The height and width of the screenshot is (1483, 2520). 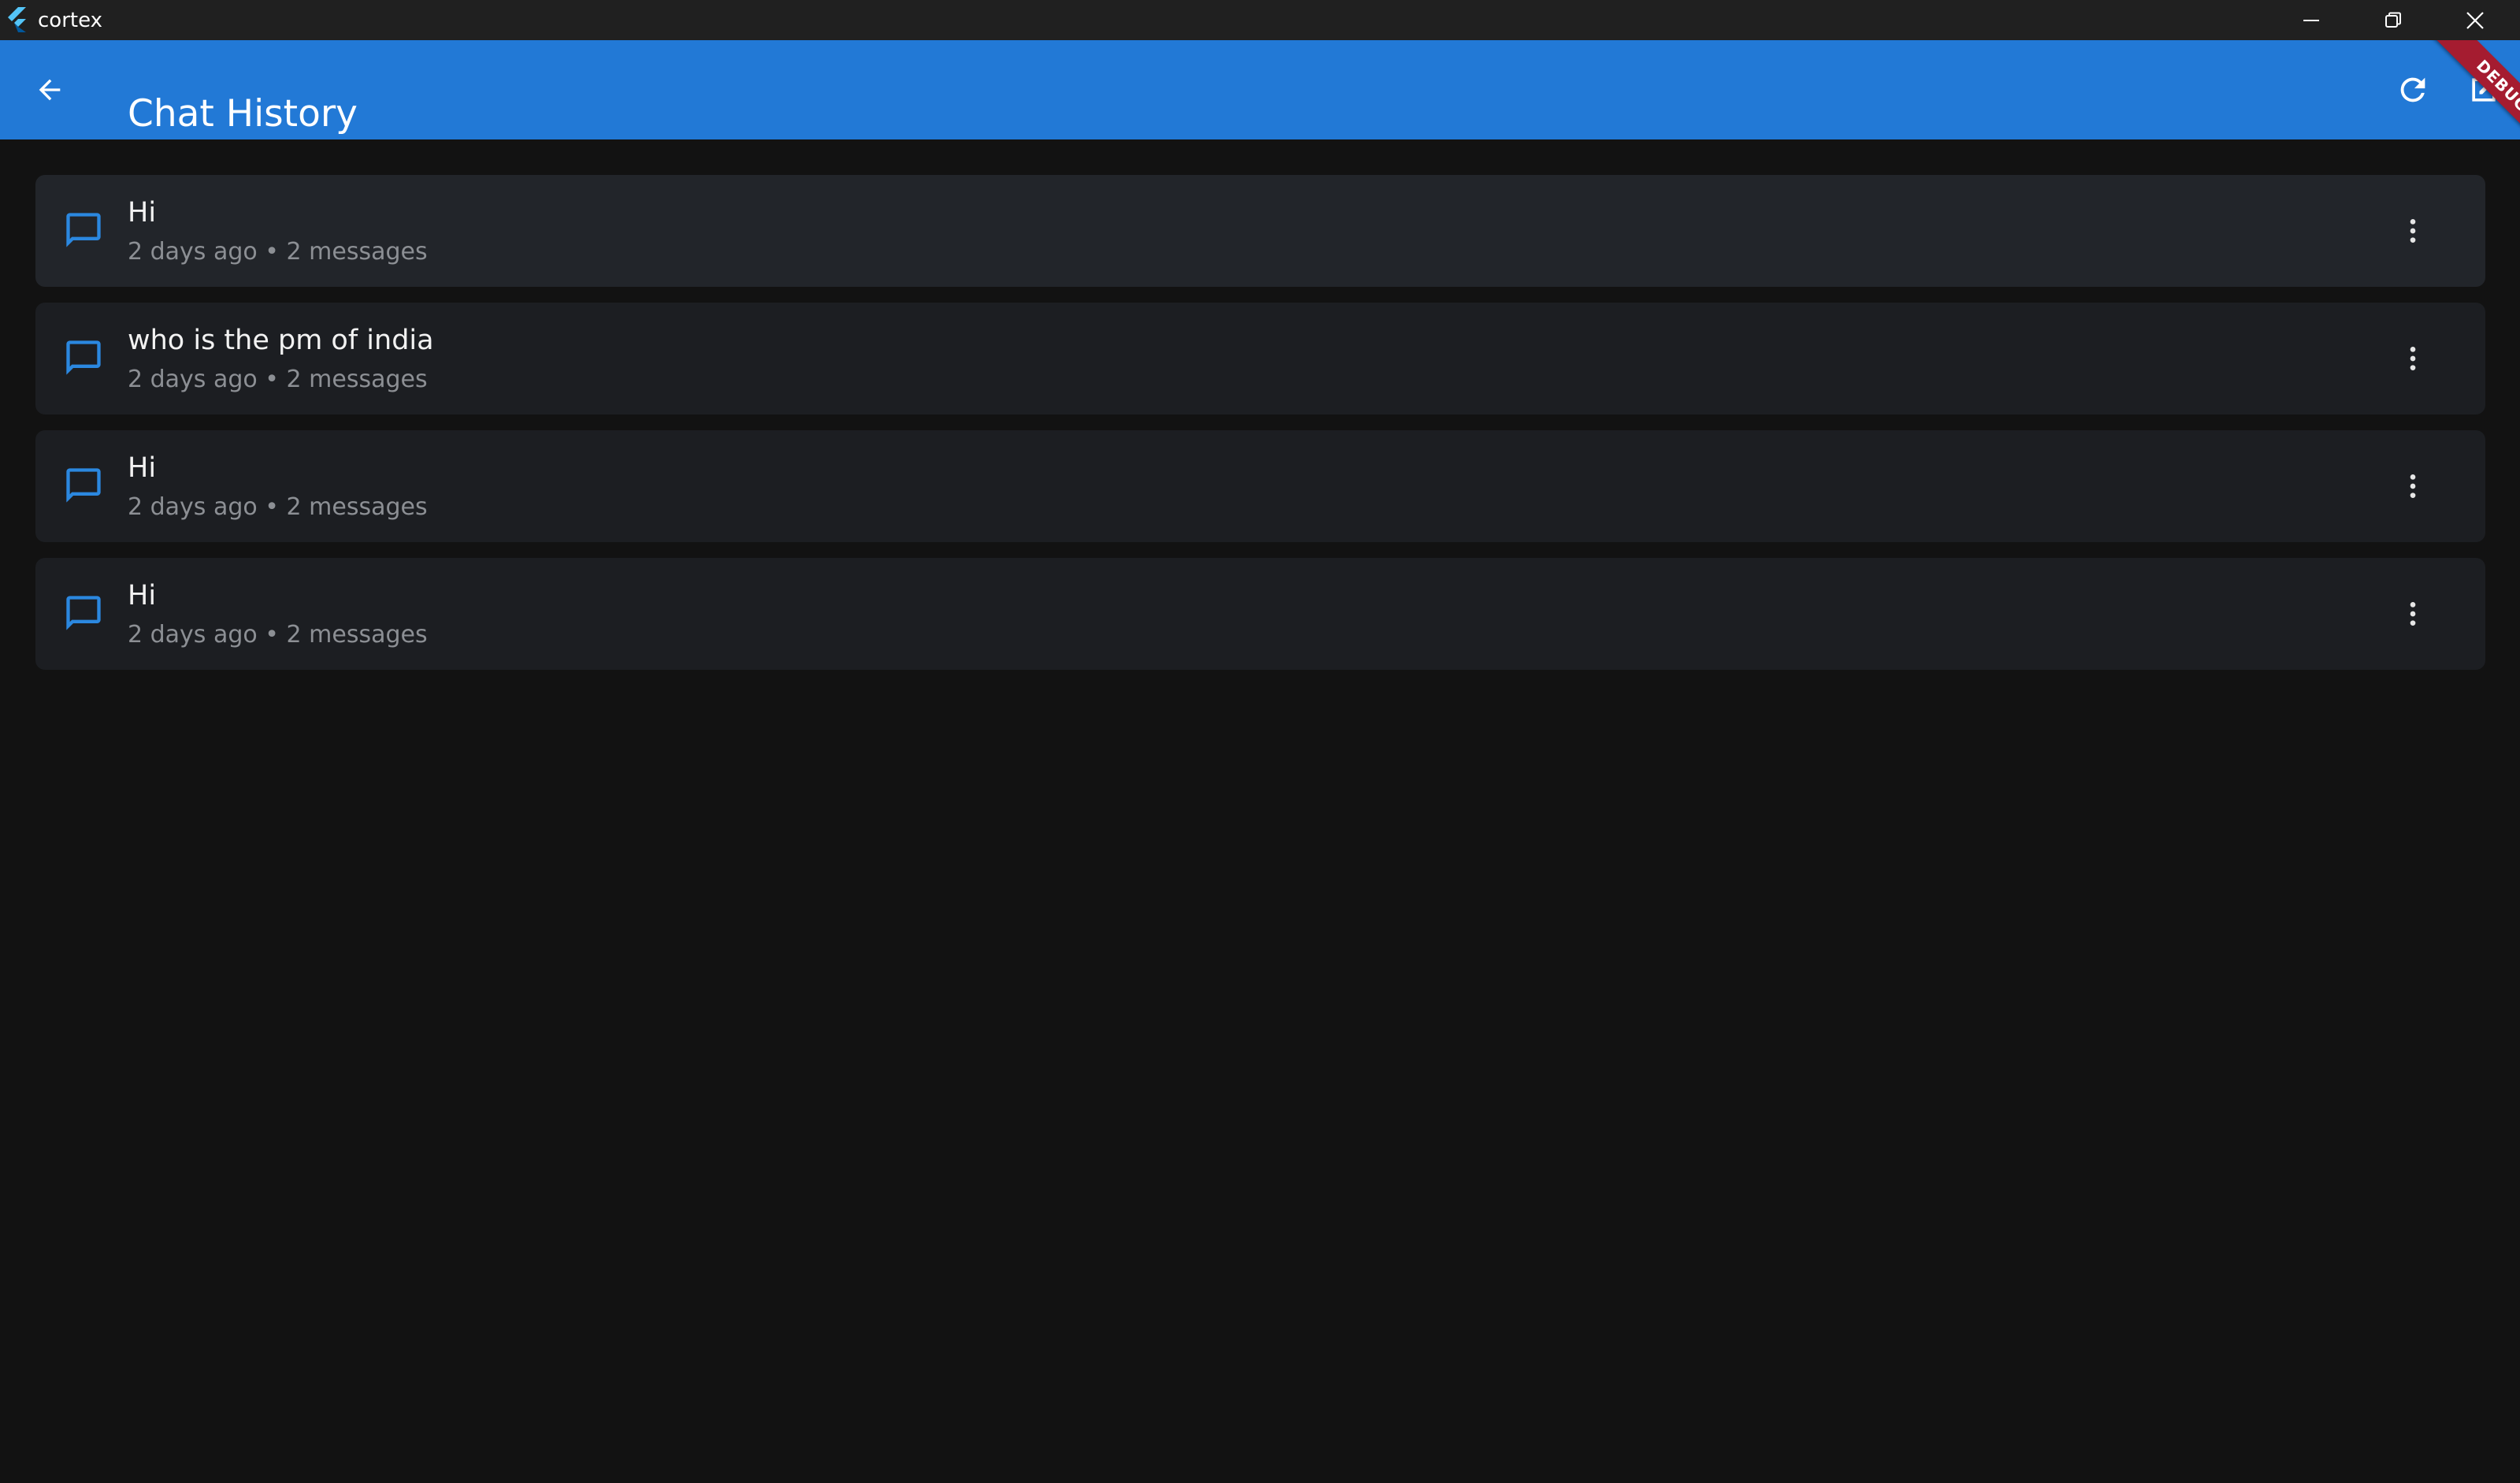 I want to click on close-button, so click(x=2475, y=20).